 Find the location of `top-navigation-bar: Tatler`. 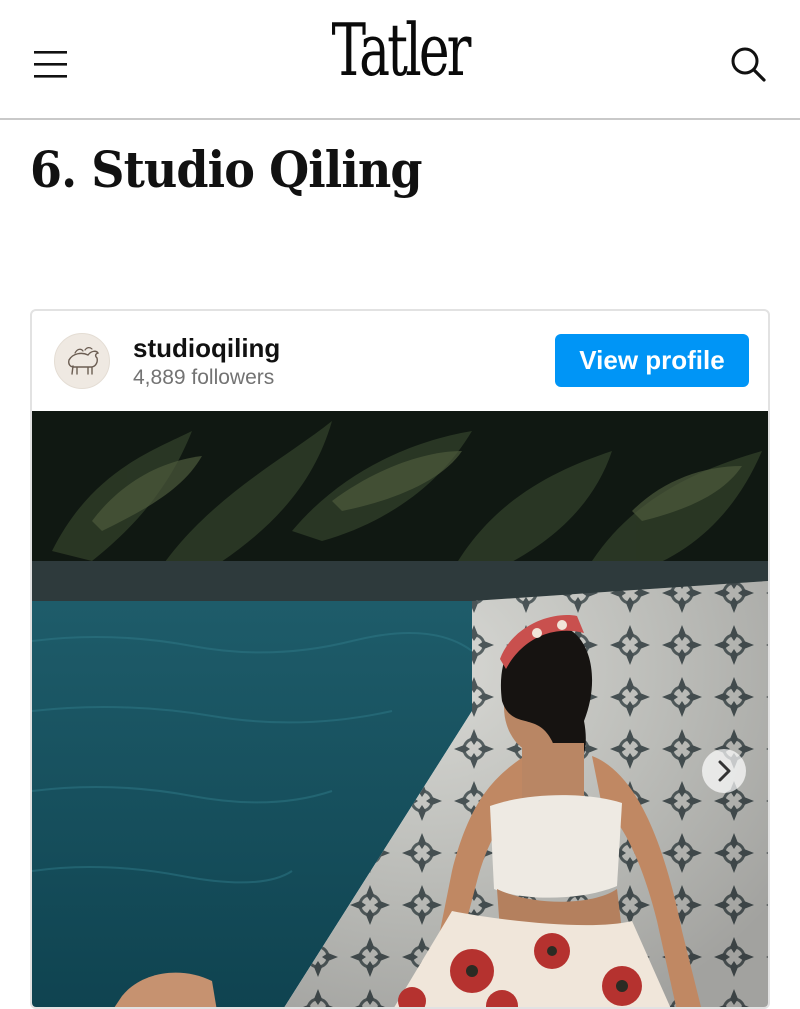

top-navigation-bar: Tatler is located at coordinates (400, 60).